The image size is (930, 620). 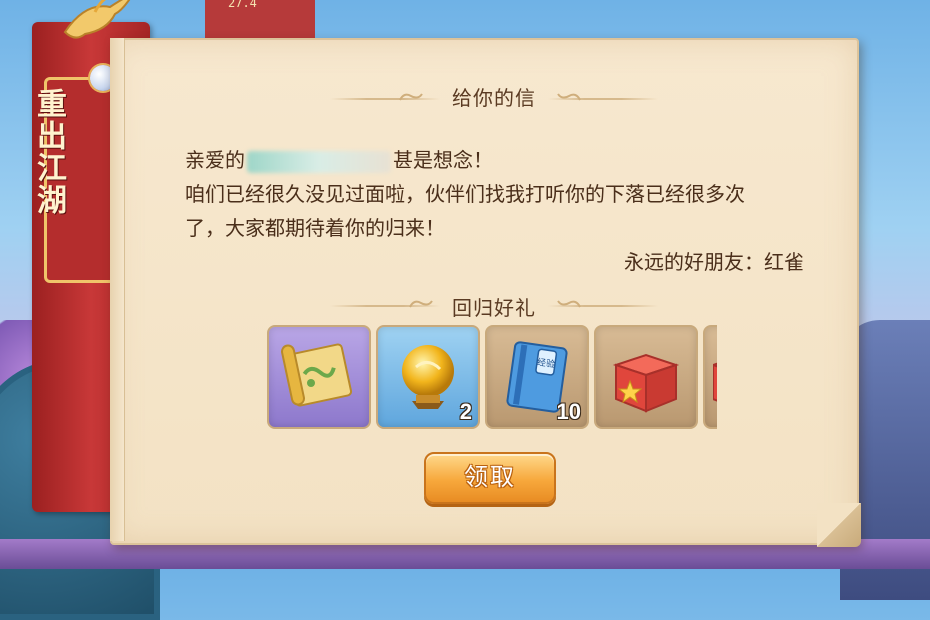 What do you see at coordinates (494, 308) in the screenshot?
I see `rewards-title: 回归好礼` at bounding box center [494, 308].